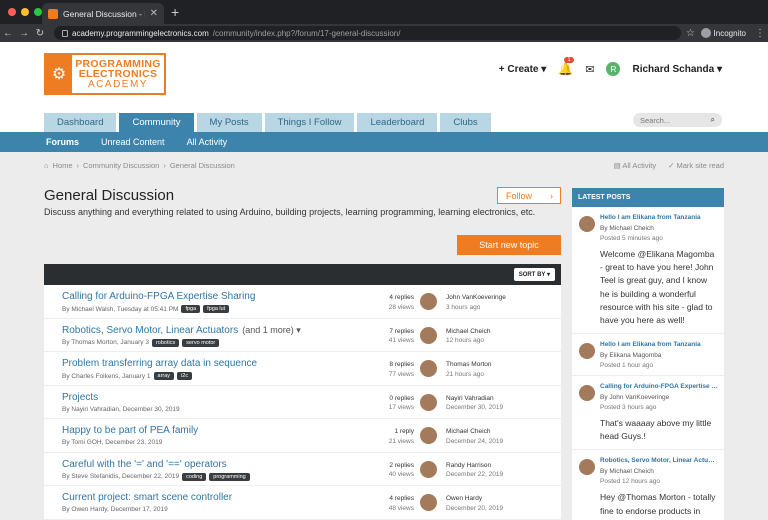 The height and width of the screenshot is (520, 768). I want to click on back-icon: ←, so click(8, 33).